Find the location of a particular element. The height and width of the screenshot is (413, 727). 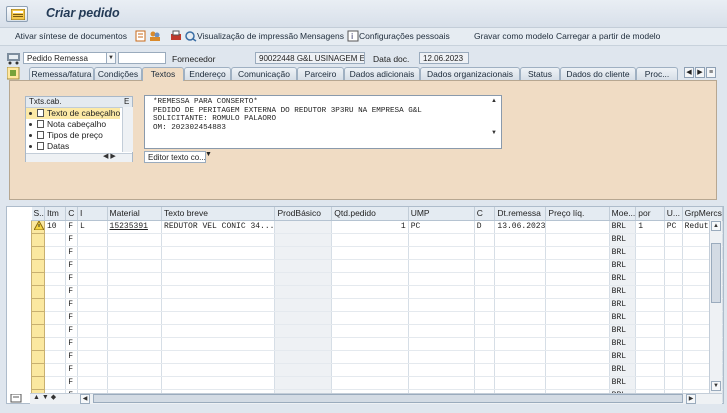

tab-dados-adicionais: Dados adicionais is located at coordinates (382, 73).